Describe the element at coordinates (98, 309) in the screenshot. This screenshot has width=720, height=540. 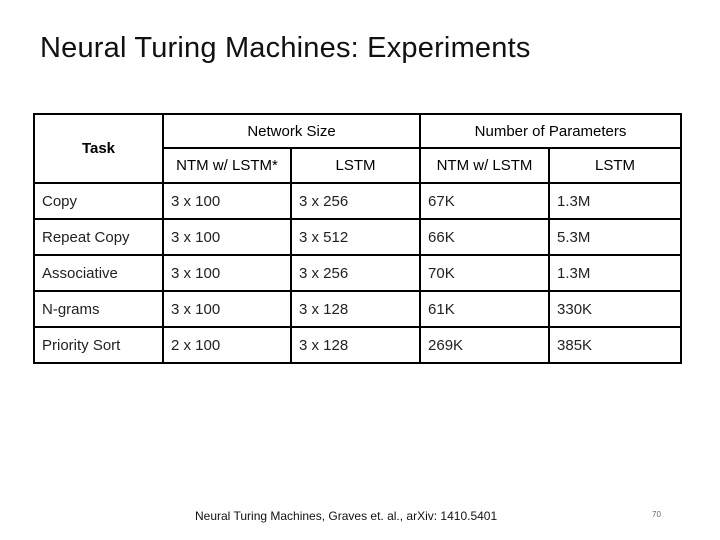
I see `task-cell: N-grams` at that location.